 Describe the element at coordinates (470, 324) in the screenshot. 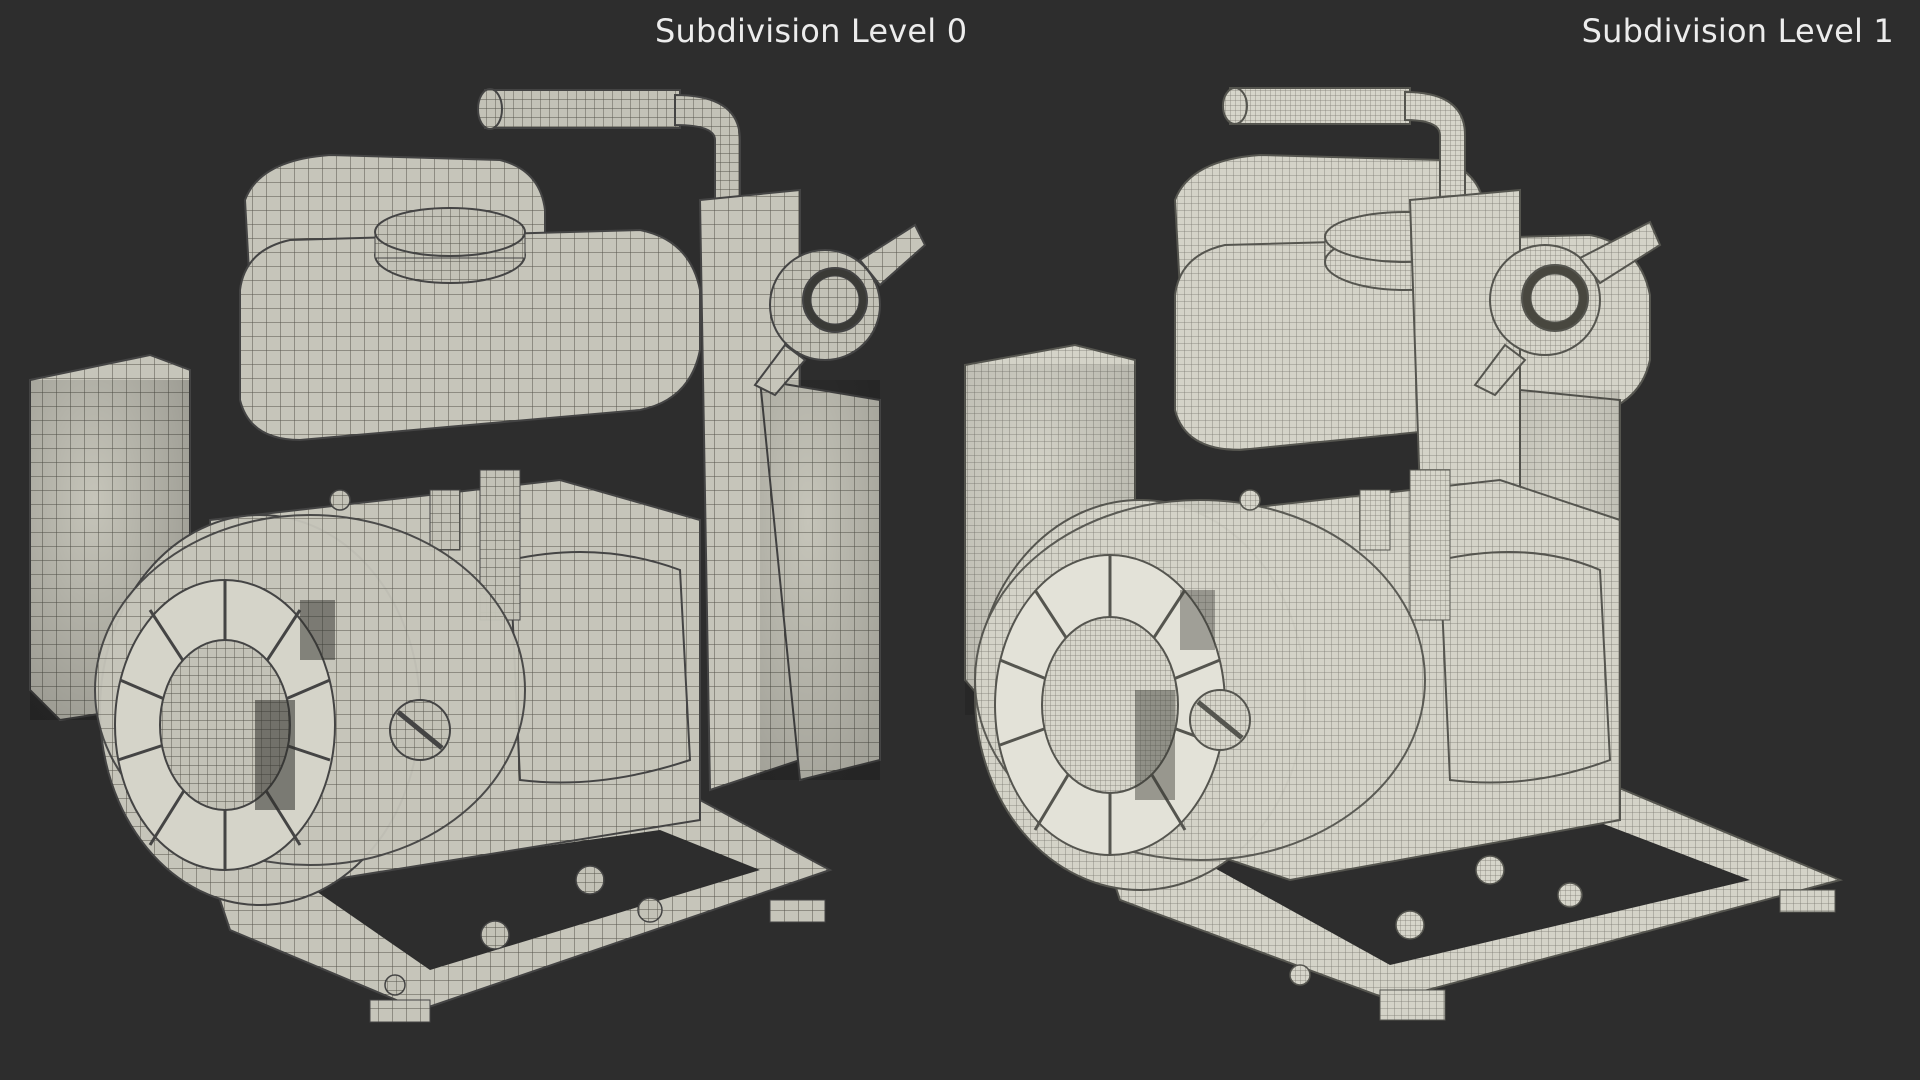

I see `fuel-tank` at that location.